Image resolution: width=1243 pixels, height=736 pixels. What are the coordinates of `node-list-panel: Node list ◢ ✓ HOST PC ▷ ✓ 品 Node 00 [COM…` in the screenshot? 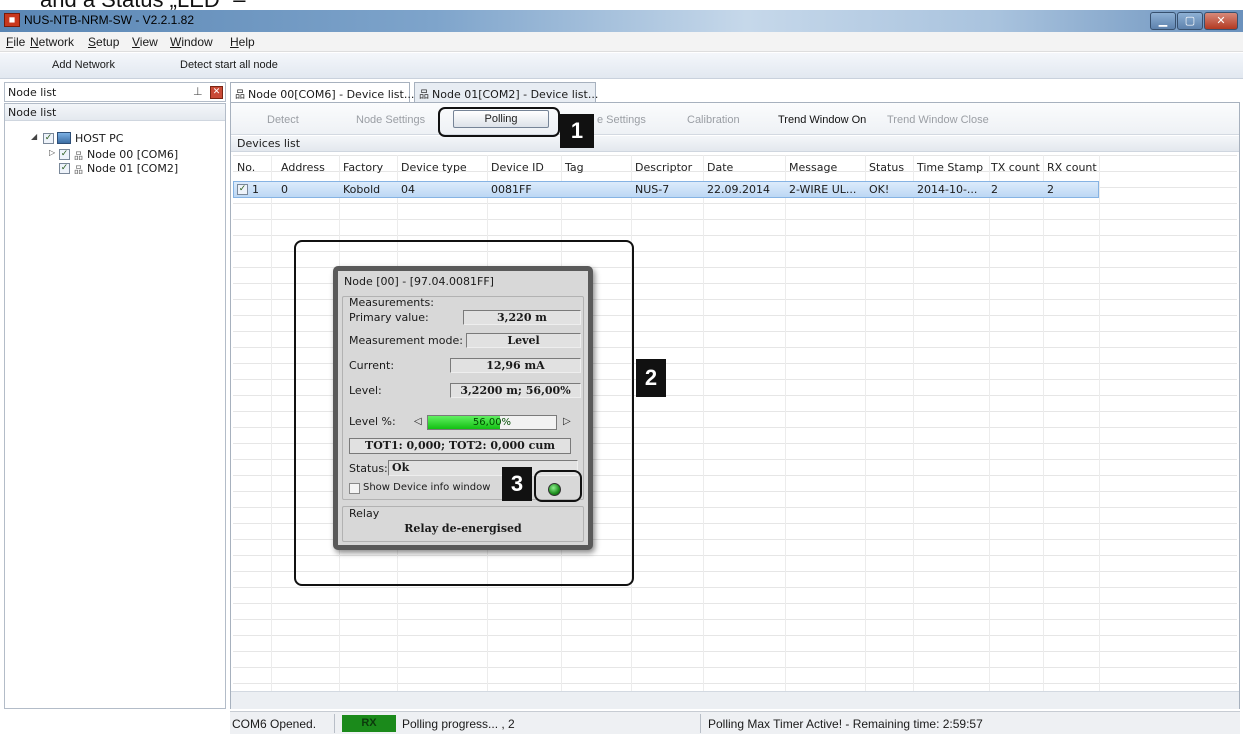 It's located at (115, 406).